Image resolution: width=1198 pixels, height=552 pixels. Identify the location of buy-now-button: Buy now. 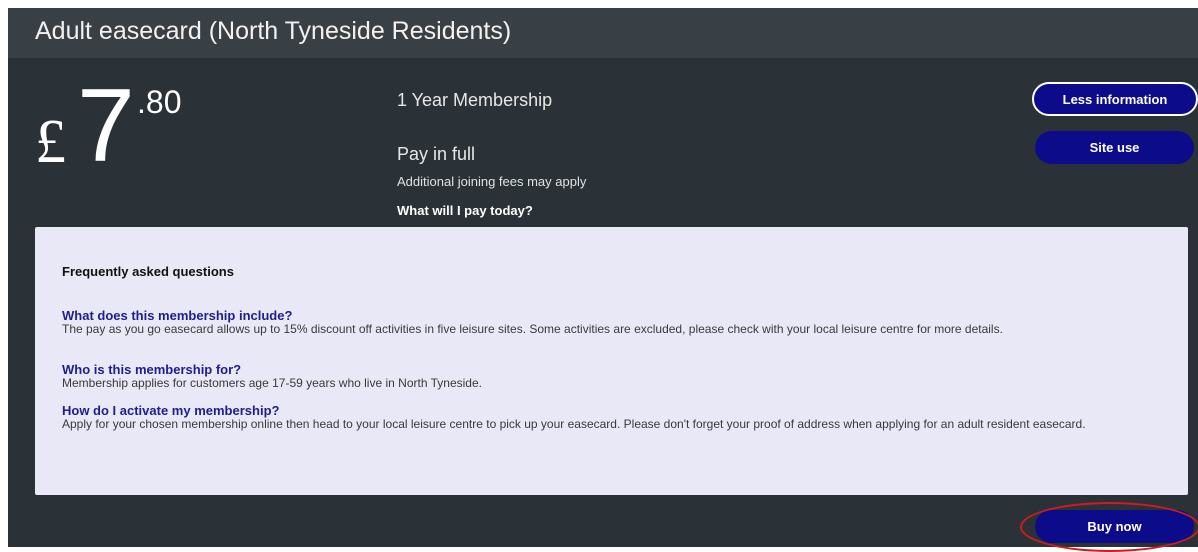
(1114, 526).